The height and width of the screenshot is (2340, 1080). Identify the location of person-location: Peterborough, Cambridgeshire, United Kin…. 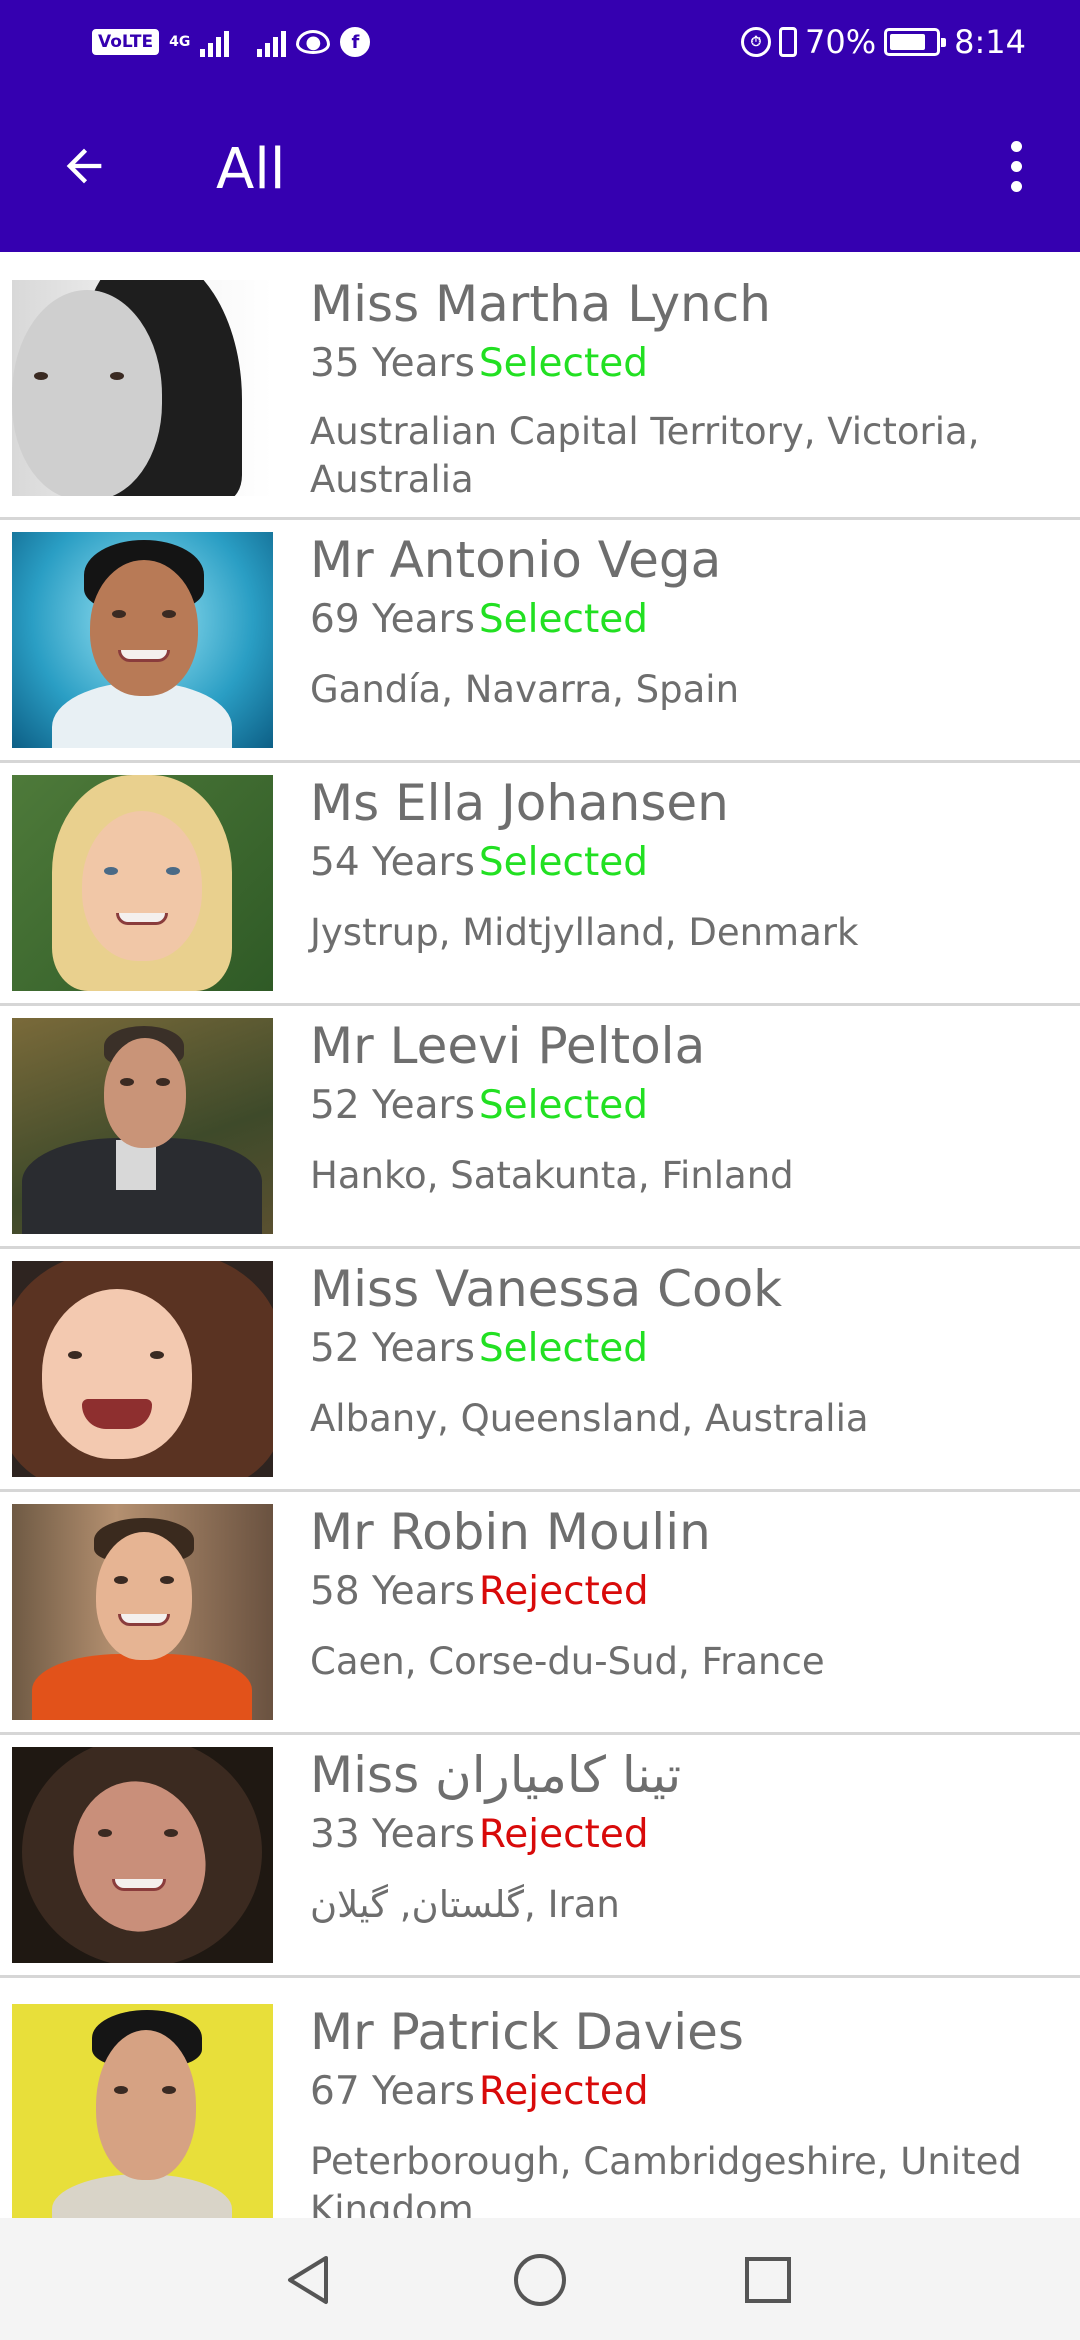
(666, 2179).